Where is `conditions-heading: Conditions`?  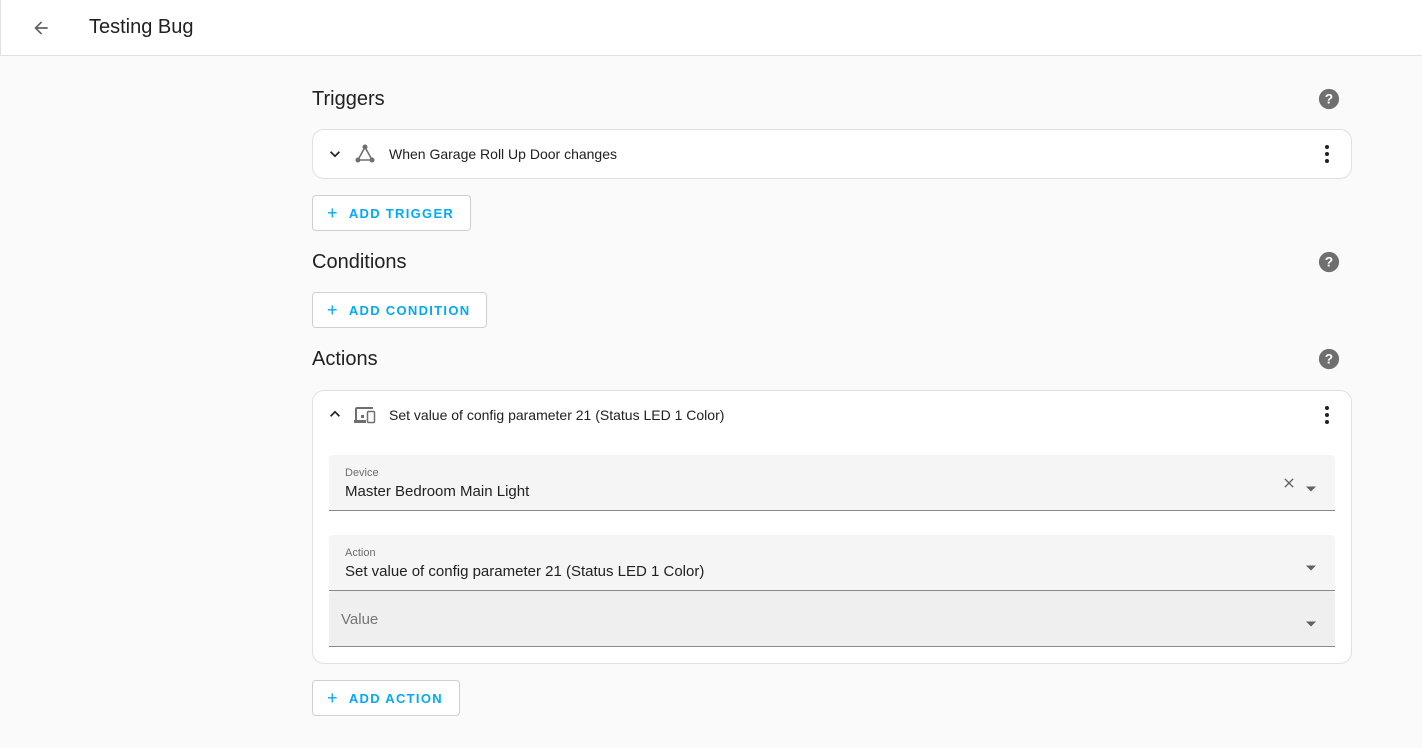
conditions-heading: Conditions is located at coordinates (359, 262).